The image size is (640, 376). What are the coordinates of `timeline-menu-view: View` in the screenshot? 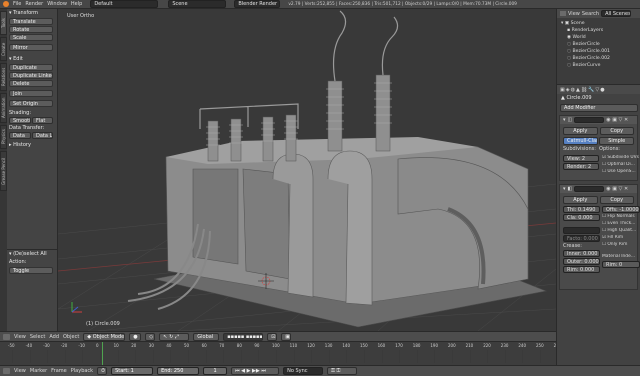 It's located at (20, 371).